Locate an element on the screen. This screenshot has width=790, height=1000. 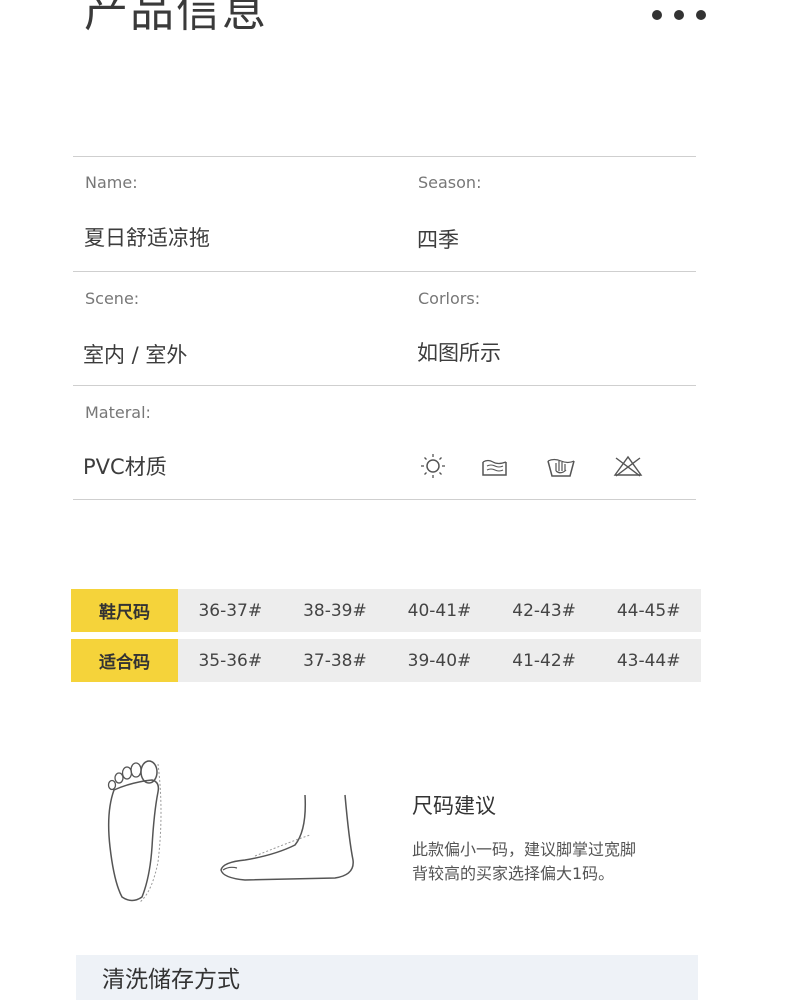
size-cell: 41-42# is located at coordinates (544, 660).